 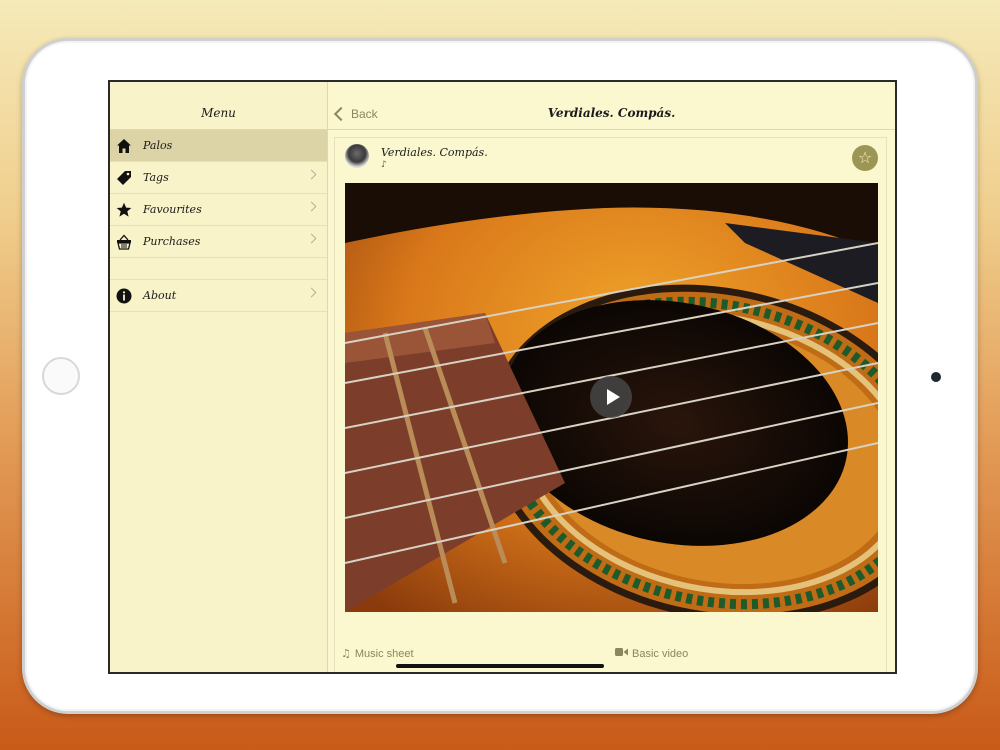 I want to click on page-title: Verdiales. Compás., so click(x=611, y=113).